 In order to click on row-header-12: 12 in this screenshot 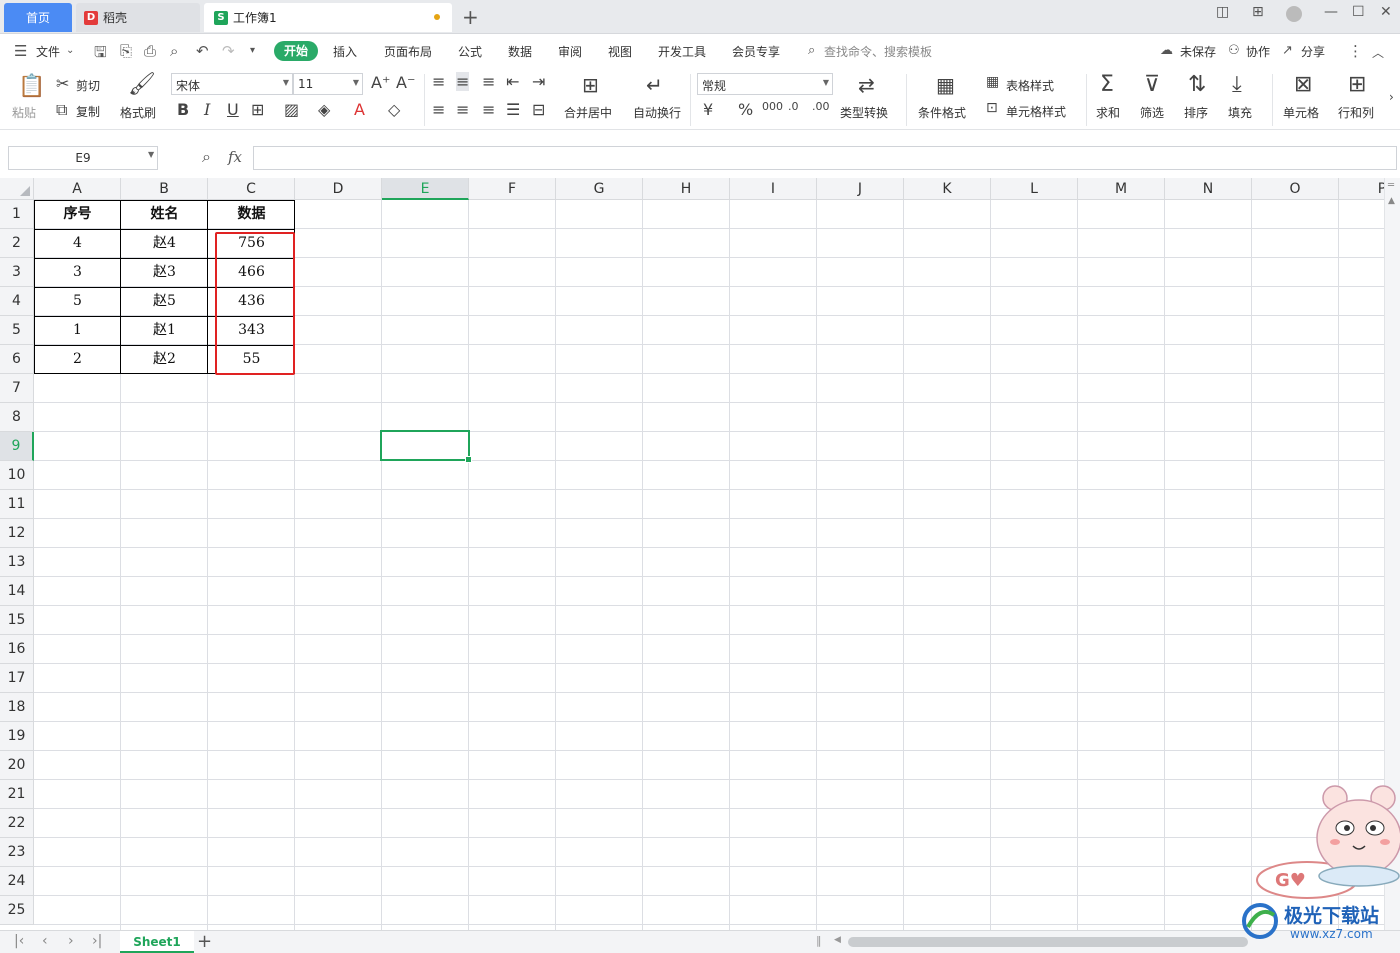, I will do `click(17, 533)`.